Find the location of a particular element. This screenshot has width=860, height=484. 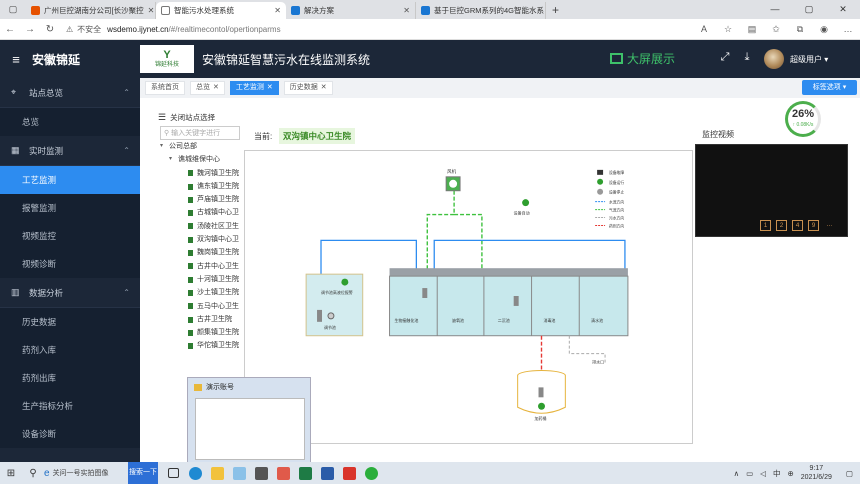

ime-lang: 中 is located at coordinates (777, 473).